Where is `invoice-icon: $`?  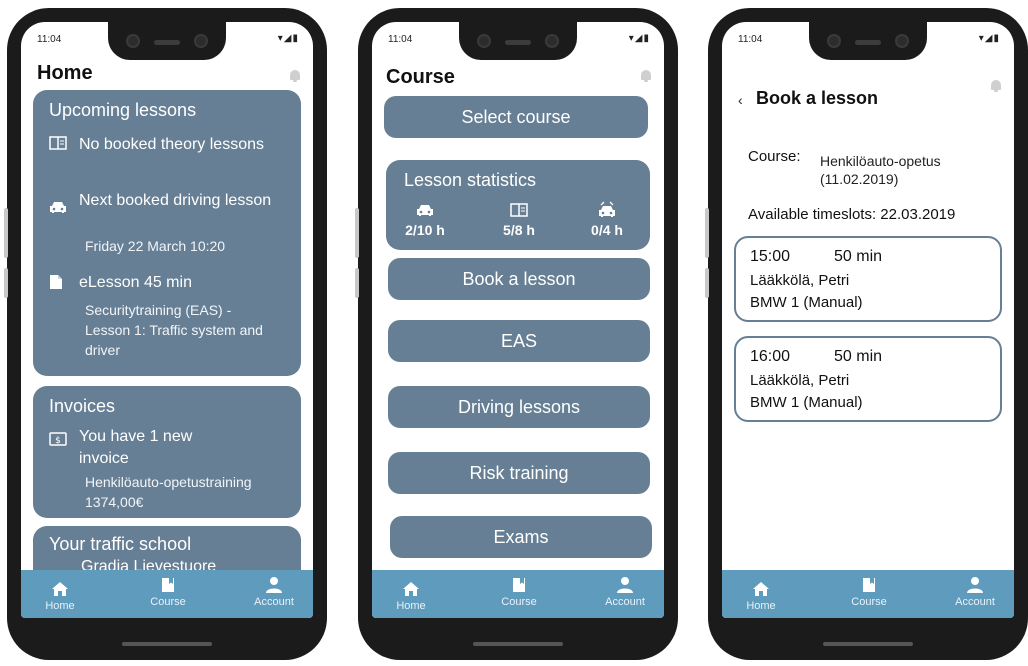
invoice-icon: $ is located at coordinates (58, 440).